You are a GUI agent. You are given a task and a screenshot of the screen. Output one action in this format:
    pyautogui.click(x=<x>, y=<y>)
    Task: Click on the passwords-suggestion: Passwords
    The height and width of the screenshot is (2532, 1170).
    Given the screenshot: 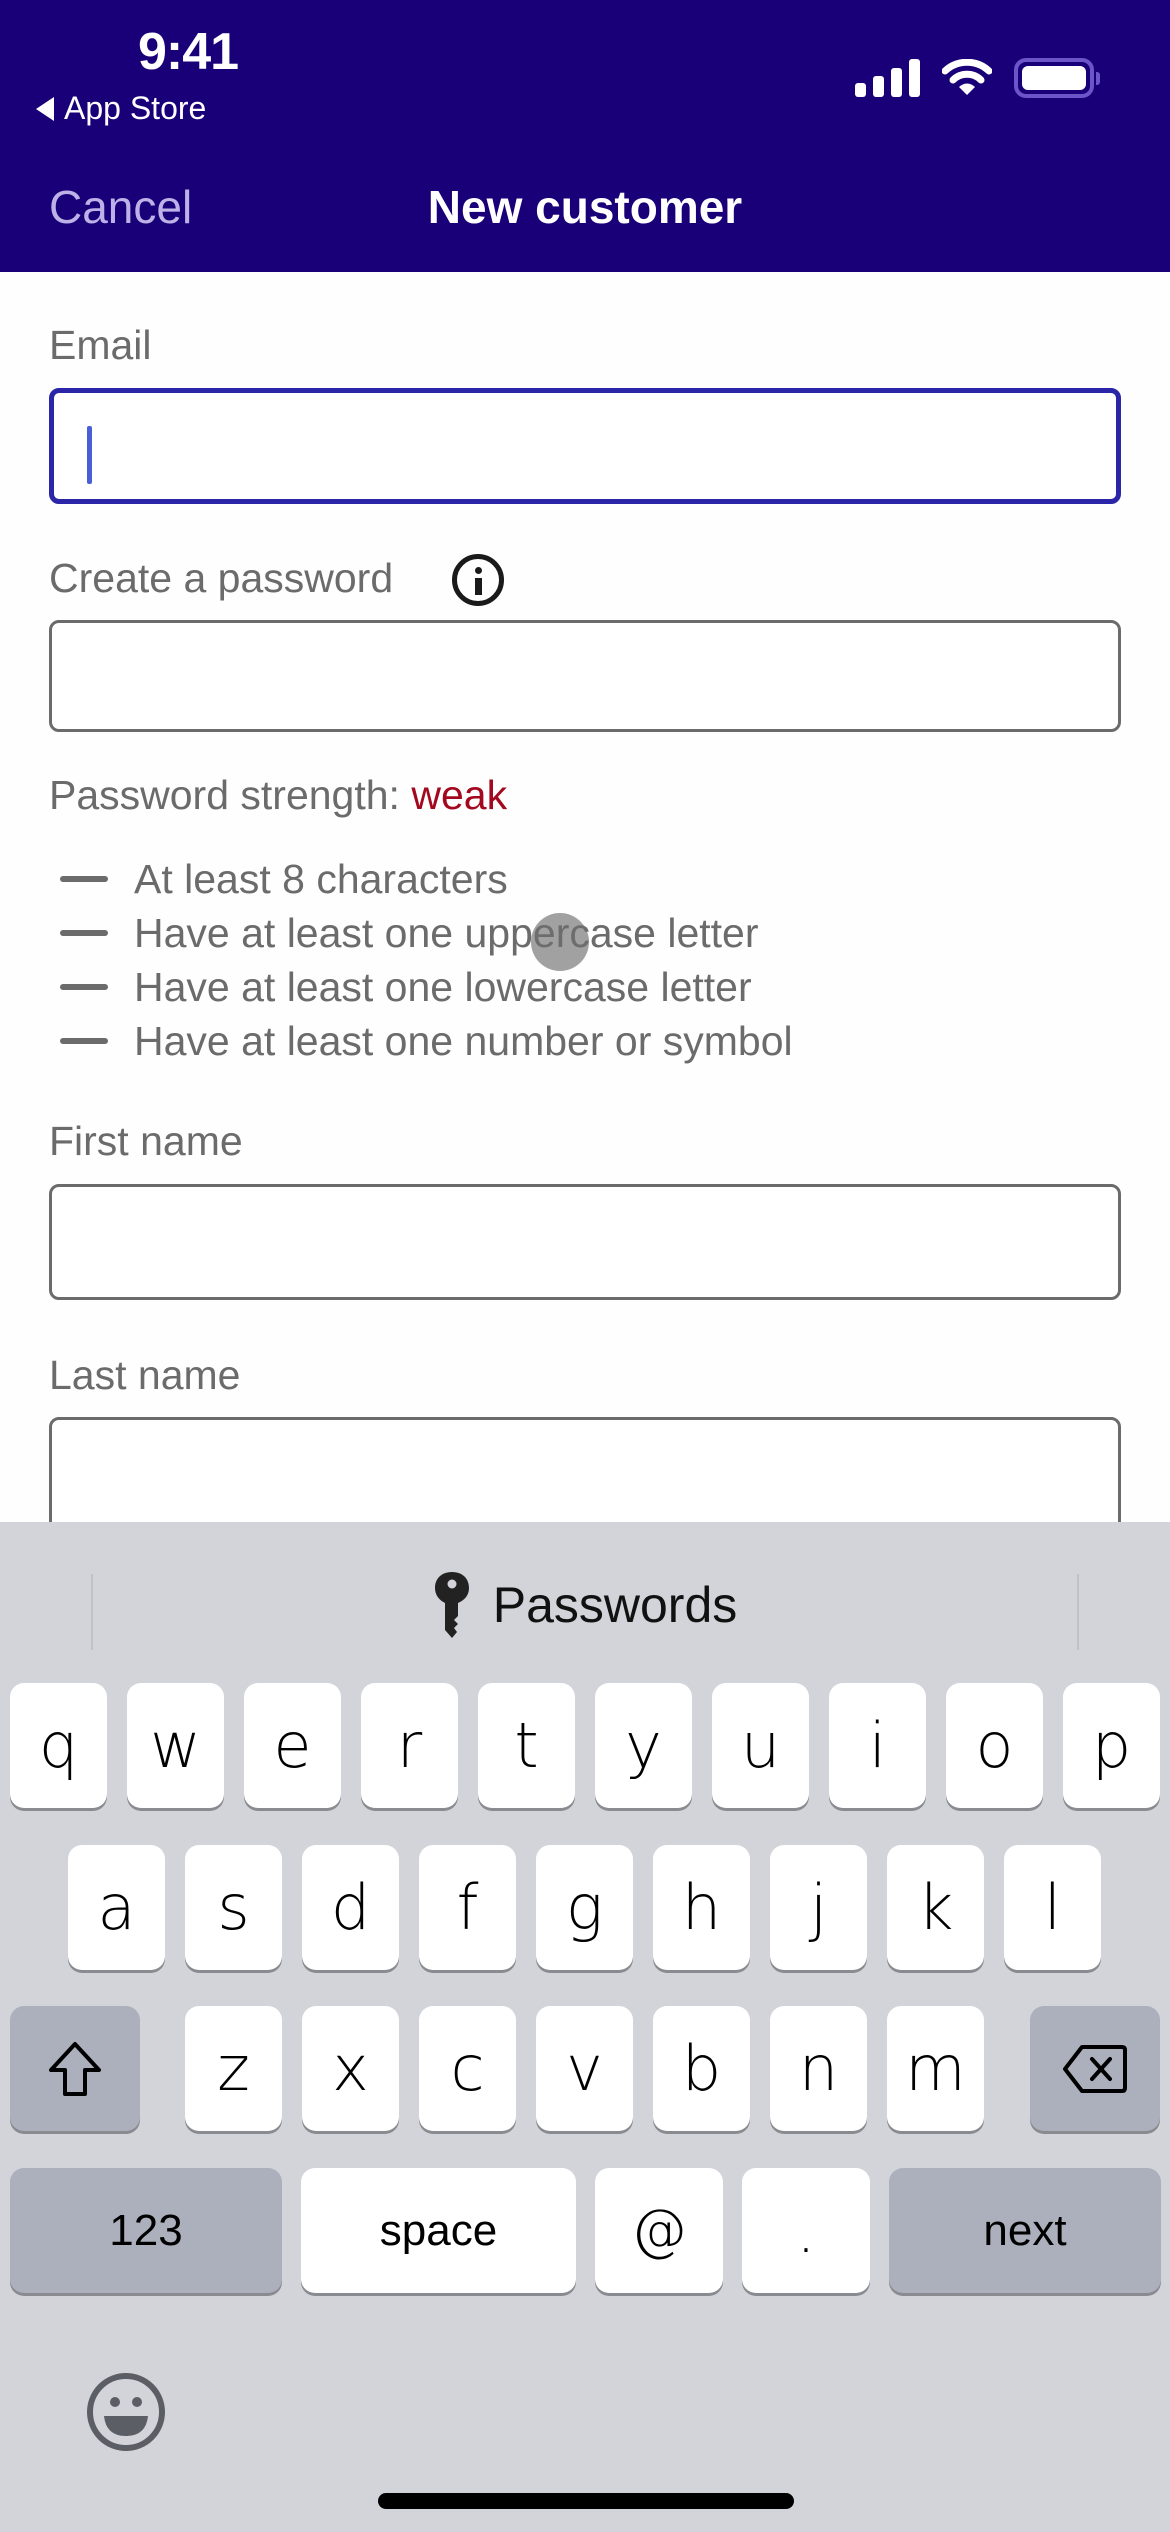 What is the action you would take?
    pyautogui.click(x=585, y=1605)
    